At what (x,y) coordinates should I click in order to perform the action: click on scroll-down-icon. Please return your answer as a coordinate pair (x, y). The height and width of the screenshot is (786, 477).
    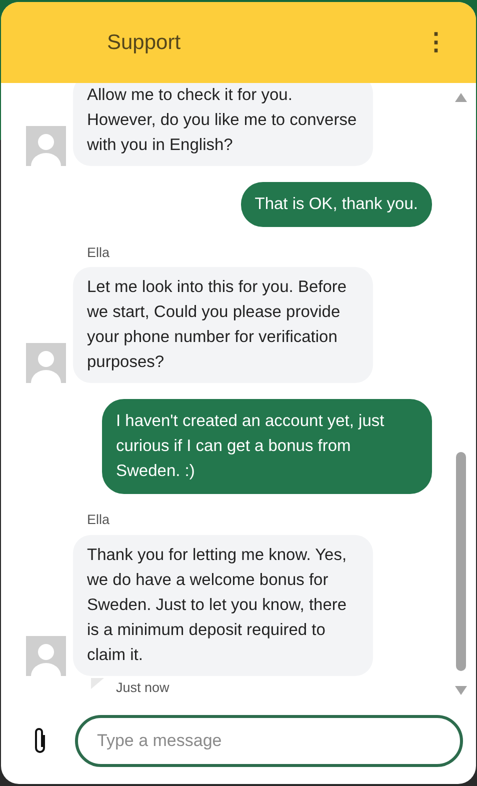
    Looking at the image, I should click on (461, 690).